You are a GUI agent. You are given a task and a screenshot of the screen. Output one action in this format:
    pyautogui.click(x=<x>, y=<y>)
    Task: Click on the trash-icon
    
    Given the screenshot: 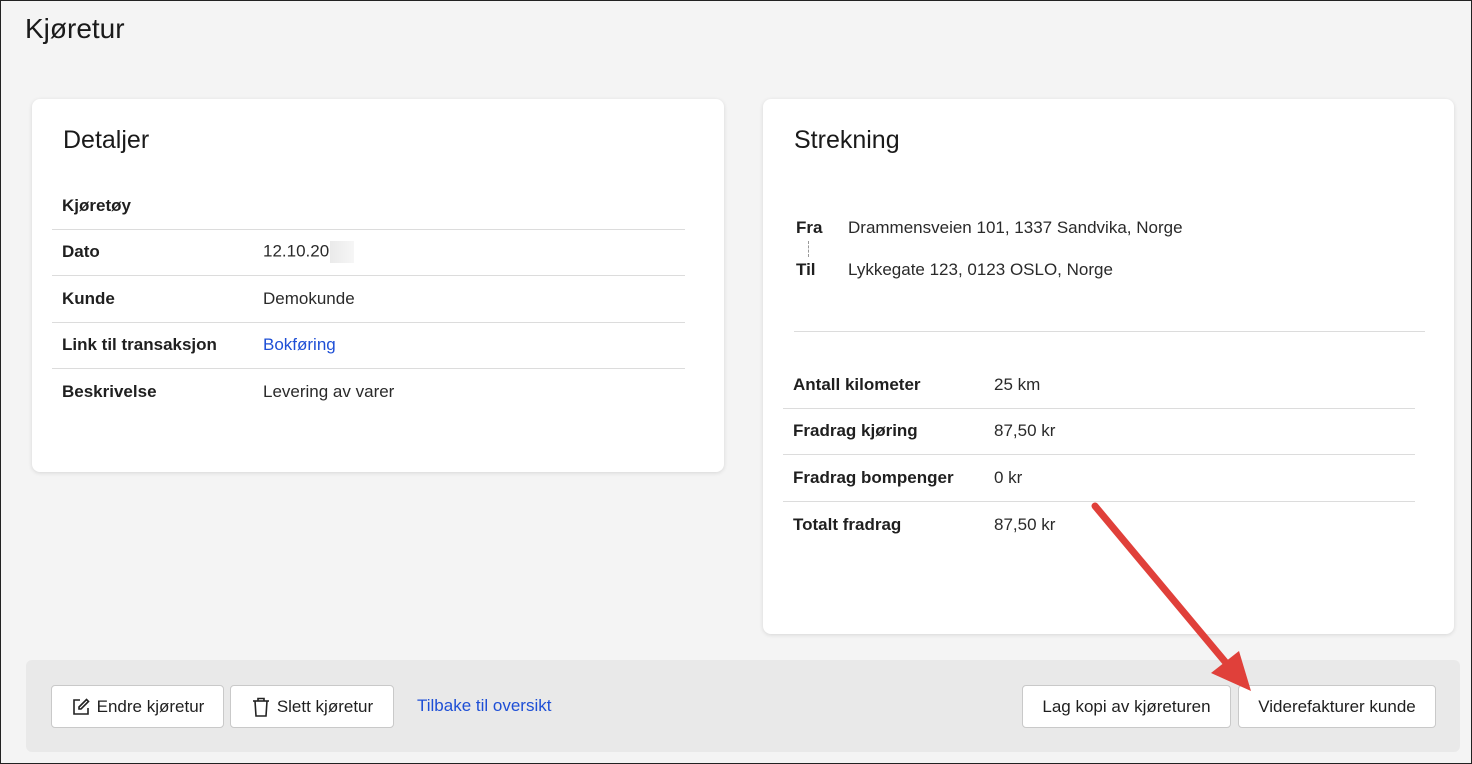 What is the action you would take?
    pyautogui.click(x=261, y=707)
    